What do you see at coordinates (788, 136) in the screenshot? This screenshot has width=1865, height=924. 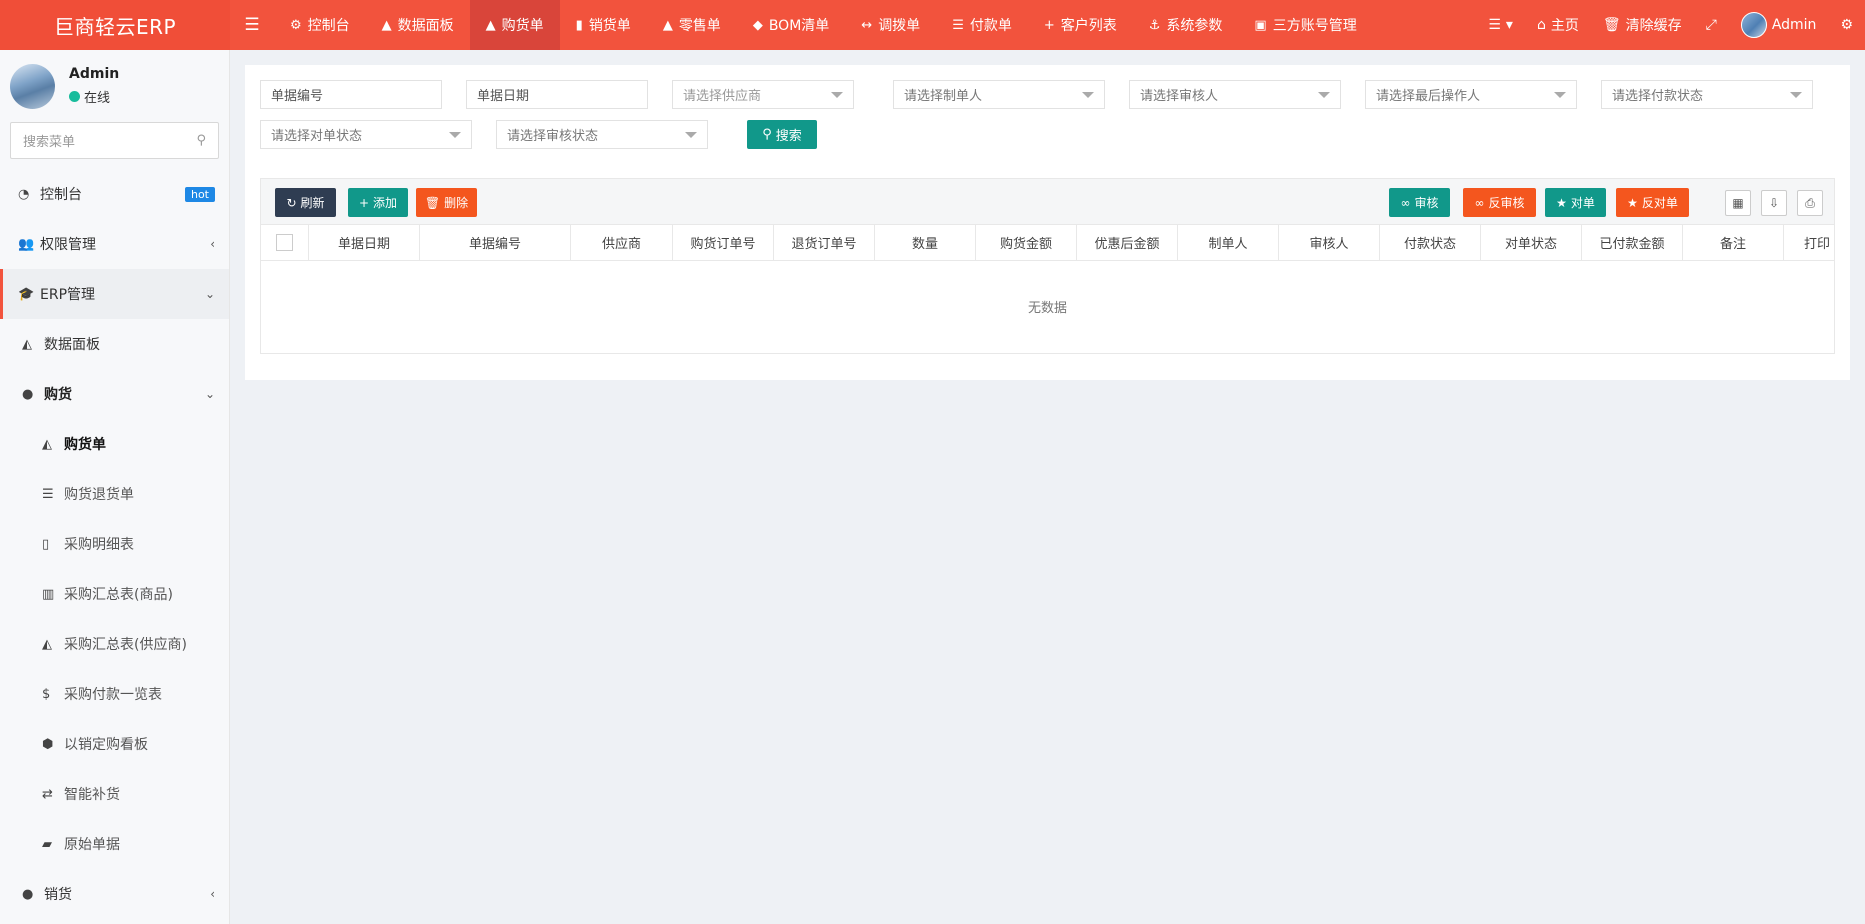 I see `search-label: 搜索` at bounding box center [788, 136].